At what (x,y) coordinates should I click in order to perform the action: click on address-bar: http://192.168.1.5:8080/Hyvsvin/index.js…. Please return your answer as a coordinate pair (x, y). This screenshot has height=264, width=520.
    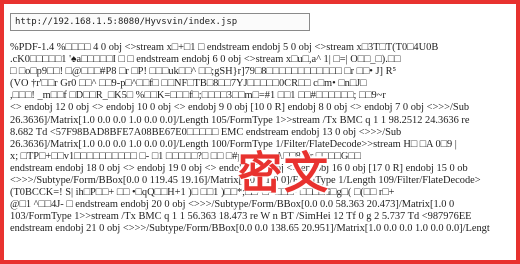
    Looking at the image, I should click on (160, 22).